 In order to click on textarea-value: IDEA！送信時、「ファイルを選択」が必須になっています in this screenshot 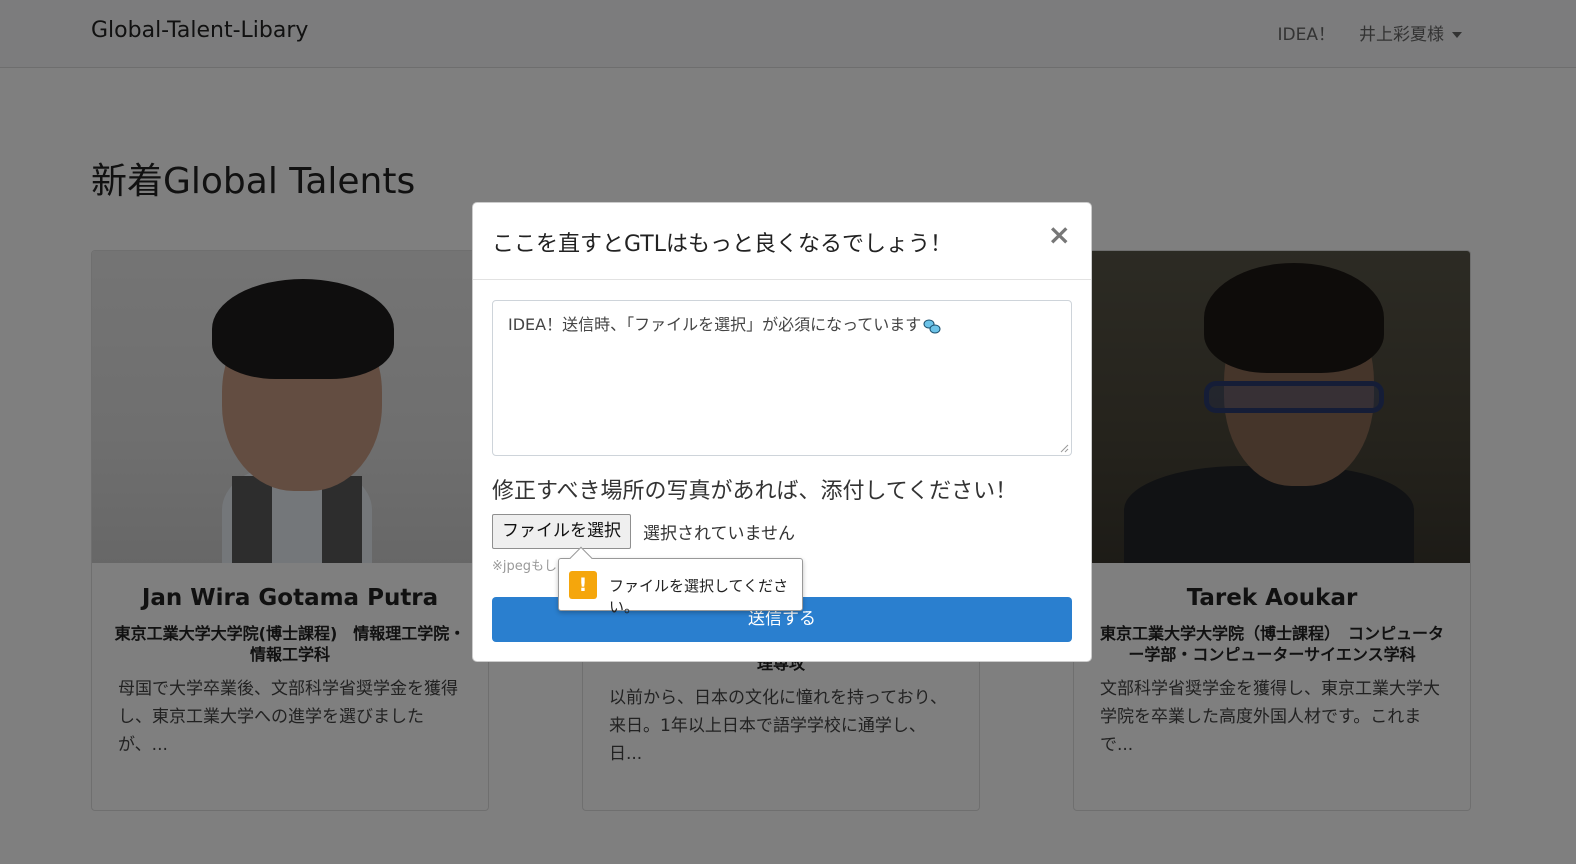, I will do `click(715, 324)`.